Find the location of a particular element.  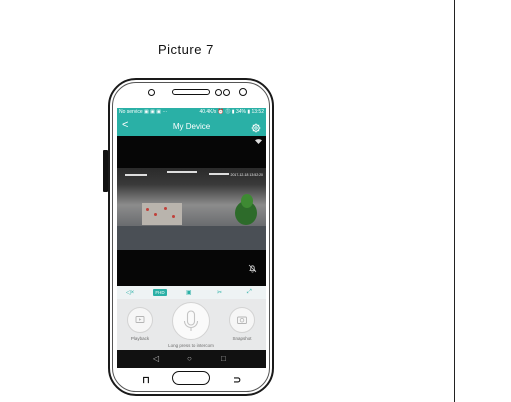

nav-home-icon: ○ is located at coordinates (189, 358).